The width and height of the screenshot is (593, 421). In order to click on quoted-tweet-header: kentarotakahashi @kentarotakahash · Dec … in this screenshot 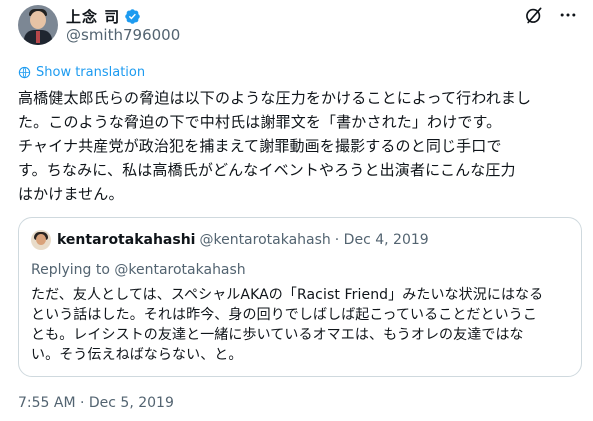, I will do `click(230, 240)`.